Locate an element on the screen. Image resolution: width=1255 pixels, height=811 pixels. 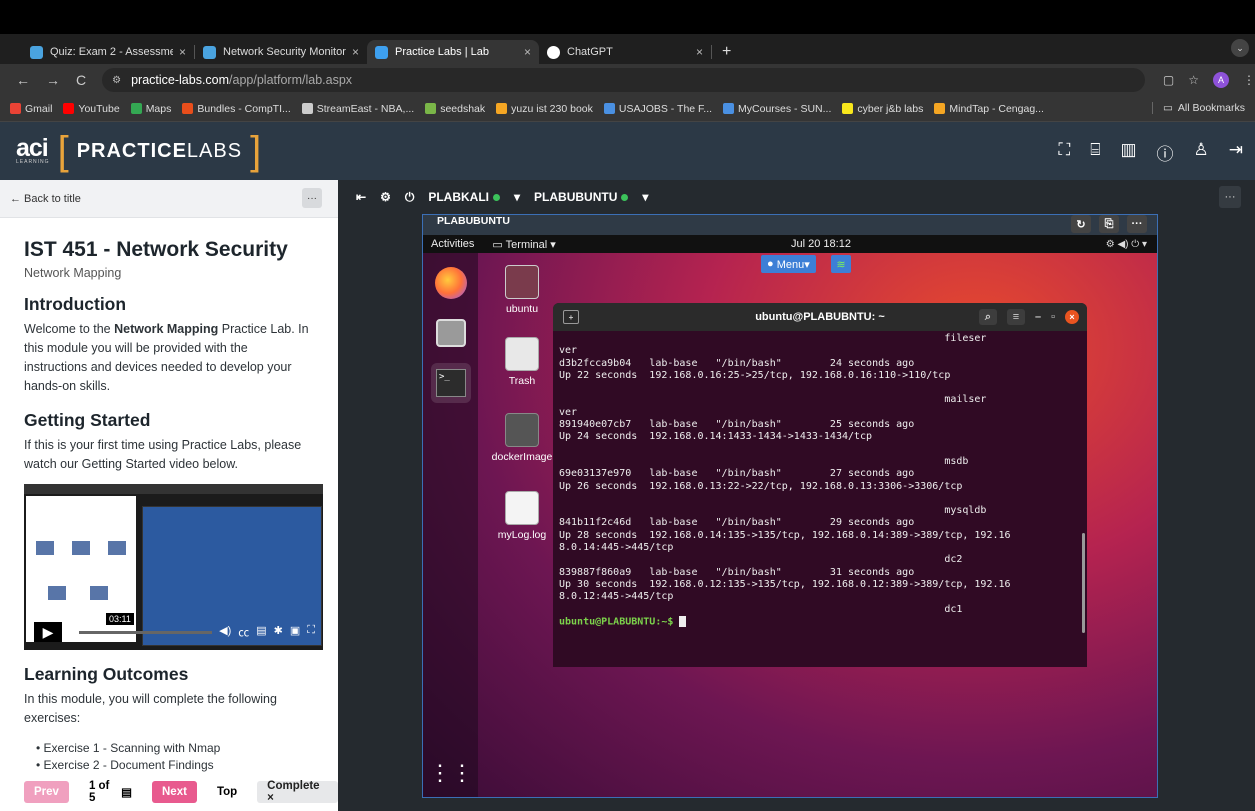
next-button: Next is located at coordinates (174, 792).